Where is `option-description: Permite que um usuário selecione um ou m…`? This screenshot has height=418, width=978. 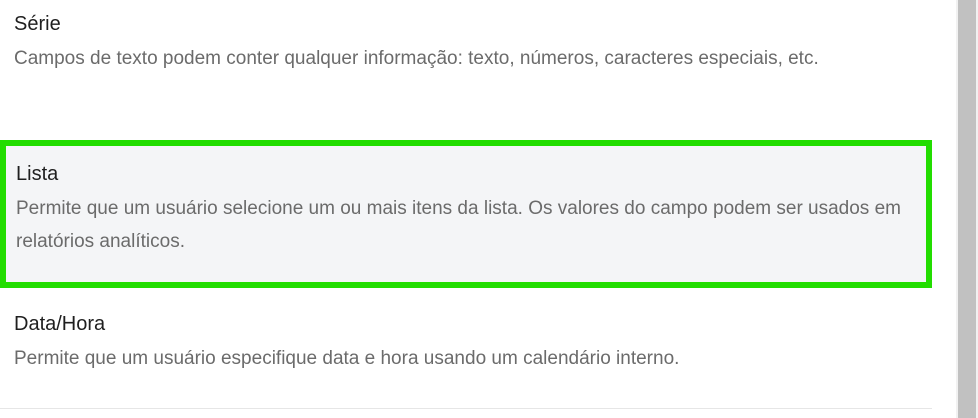
option-description: Permite que um usuário selecione um ou m… is located at coordinates (458, 225).